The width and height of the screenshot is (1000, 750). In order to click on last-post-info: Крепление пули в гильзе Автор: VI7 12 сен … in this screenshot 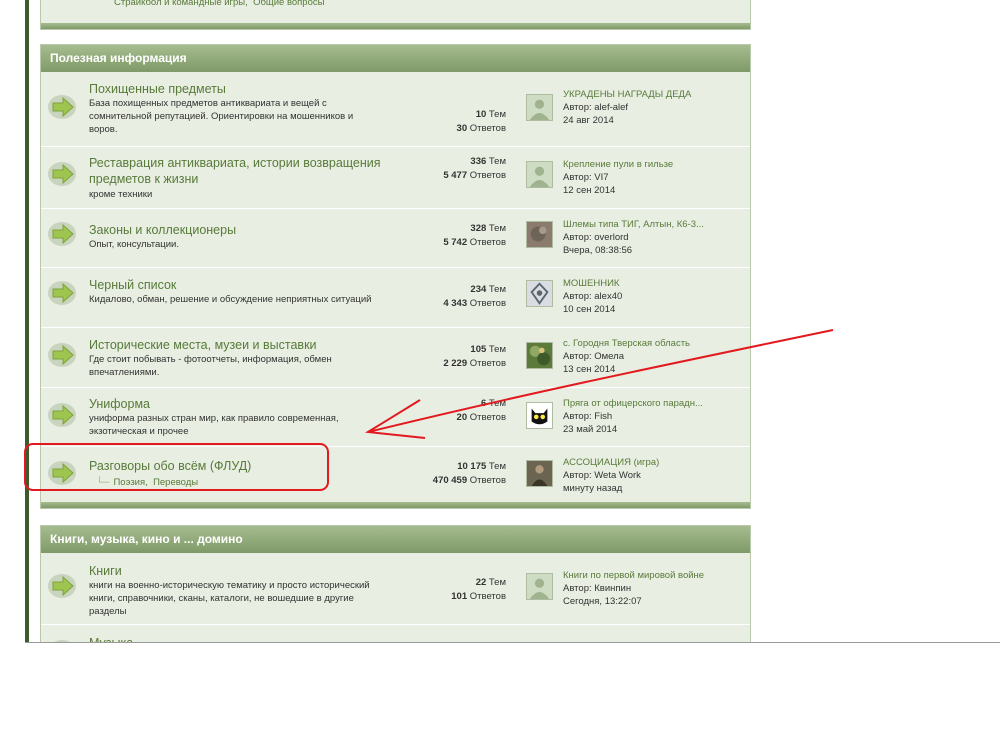, I will do `click(653, 177)`.